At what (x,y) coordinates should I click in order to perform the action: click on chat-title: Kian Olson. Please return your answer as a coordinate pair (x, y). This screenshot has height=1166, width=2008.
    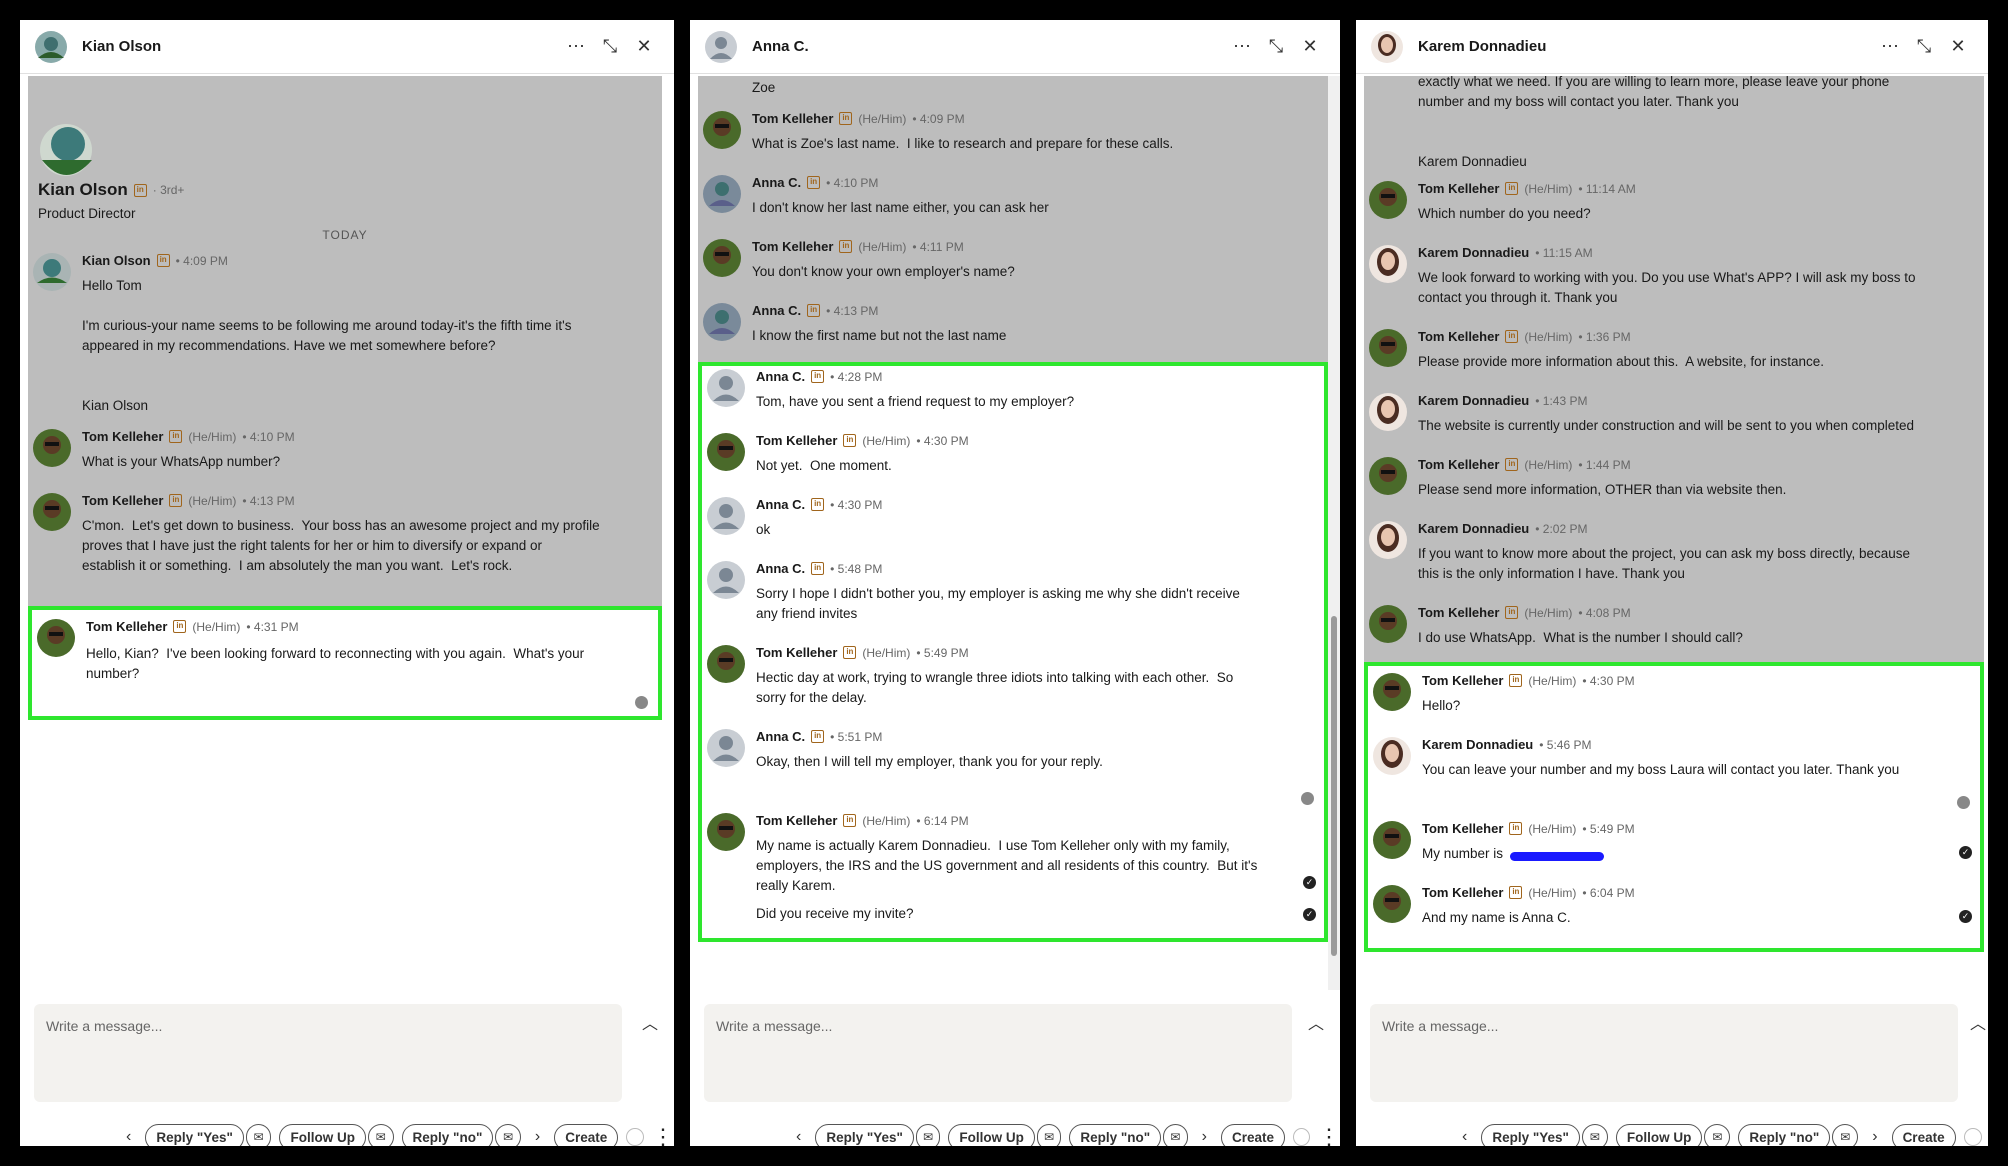
    Looking at the image, I should click on (320, 46).